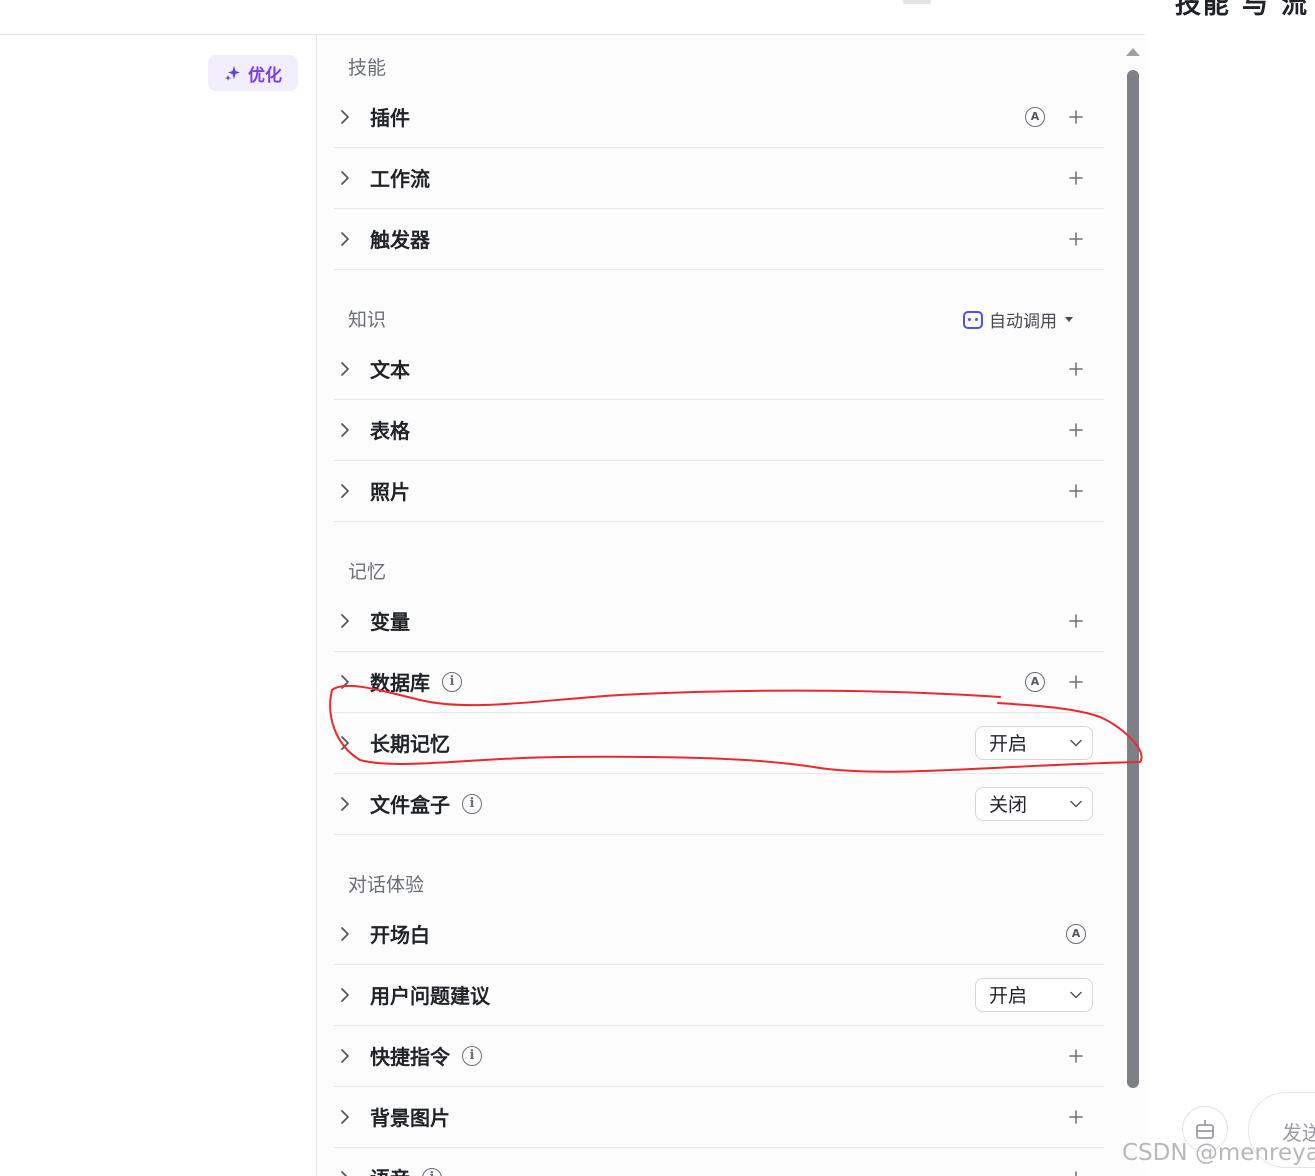  What do you see at coordinates (390, 492) in the screenshot?
I see `row-label: 照片` at bounding box center [390, 492].